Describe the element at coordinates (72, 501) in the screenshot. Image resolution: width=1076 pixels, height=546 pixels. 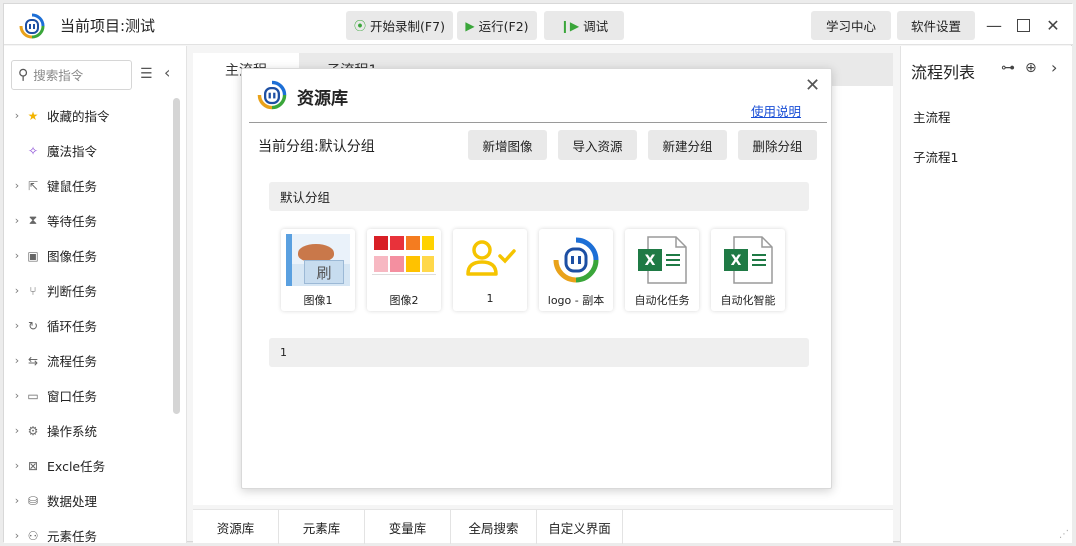
I see `sidebar-item-label: 数据处理` at that location.